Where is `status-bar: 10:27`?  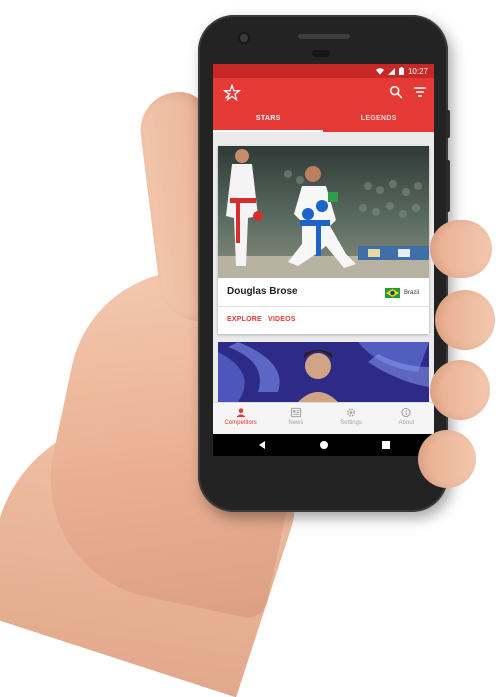 status-bar: 10:27 is located at coordinates (323, 71).